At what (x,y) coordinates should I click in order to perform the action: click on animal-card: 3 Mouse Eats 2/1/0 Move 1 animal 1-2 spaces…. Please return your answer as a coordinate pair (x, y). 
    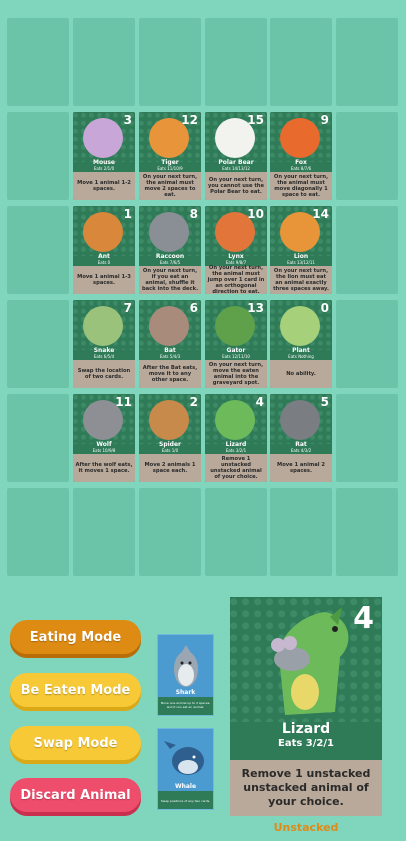
    Looking at the image, I should click on (104, 156).